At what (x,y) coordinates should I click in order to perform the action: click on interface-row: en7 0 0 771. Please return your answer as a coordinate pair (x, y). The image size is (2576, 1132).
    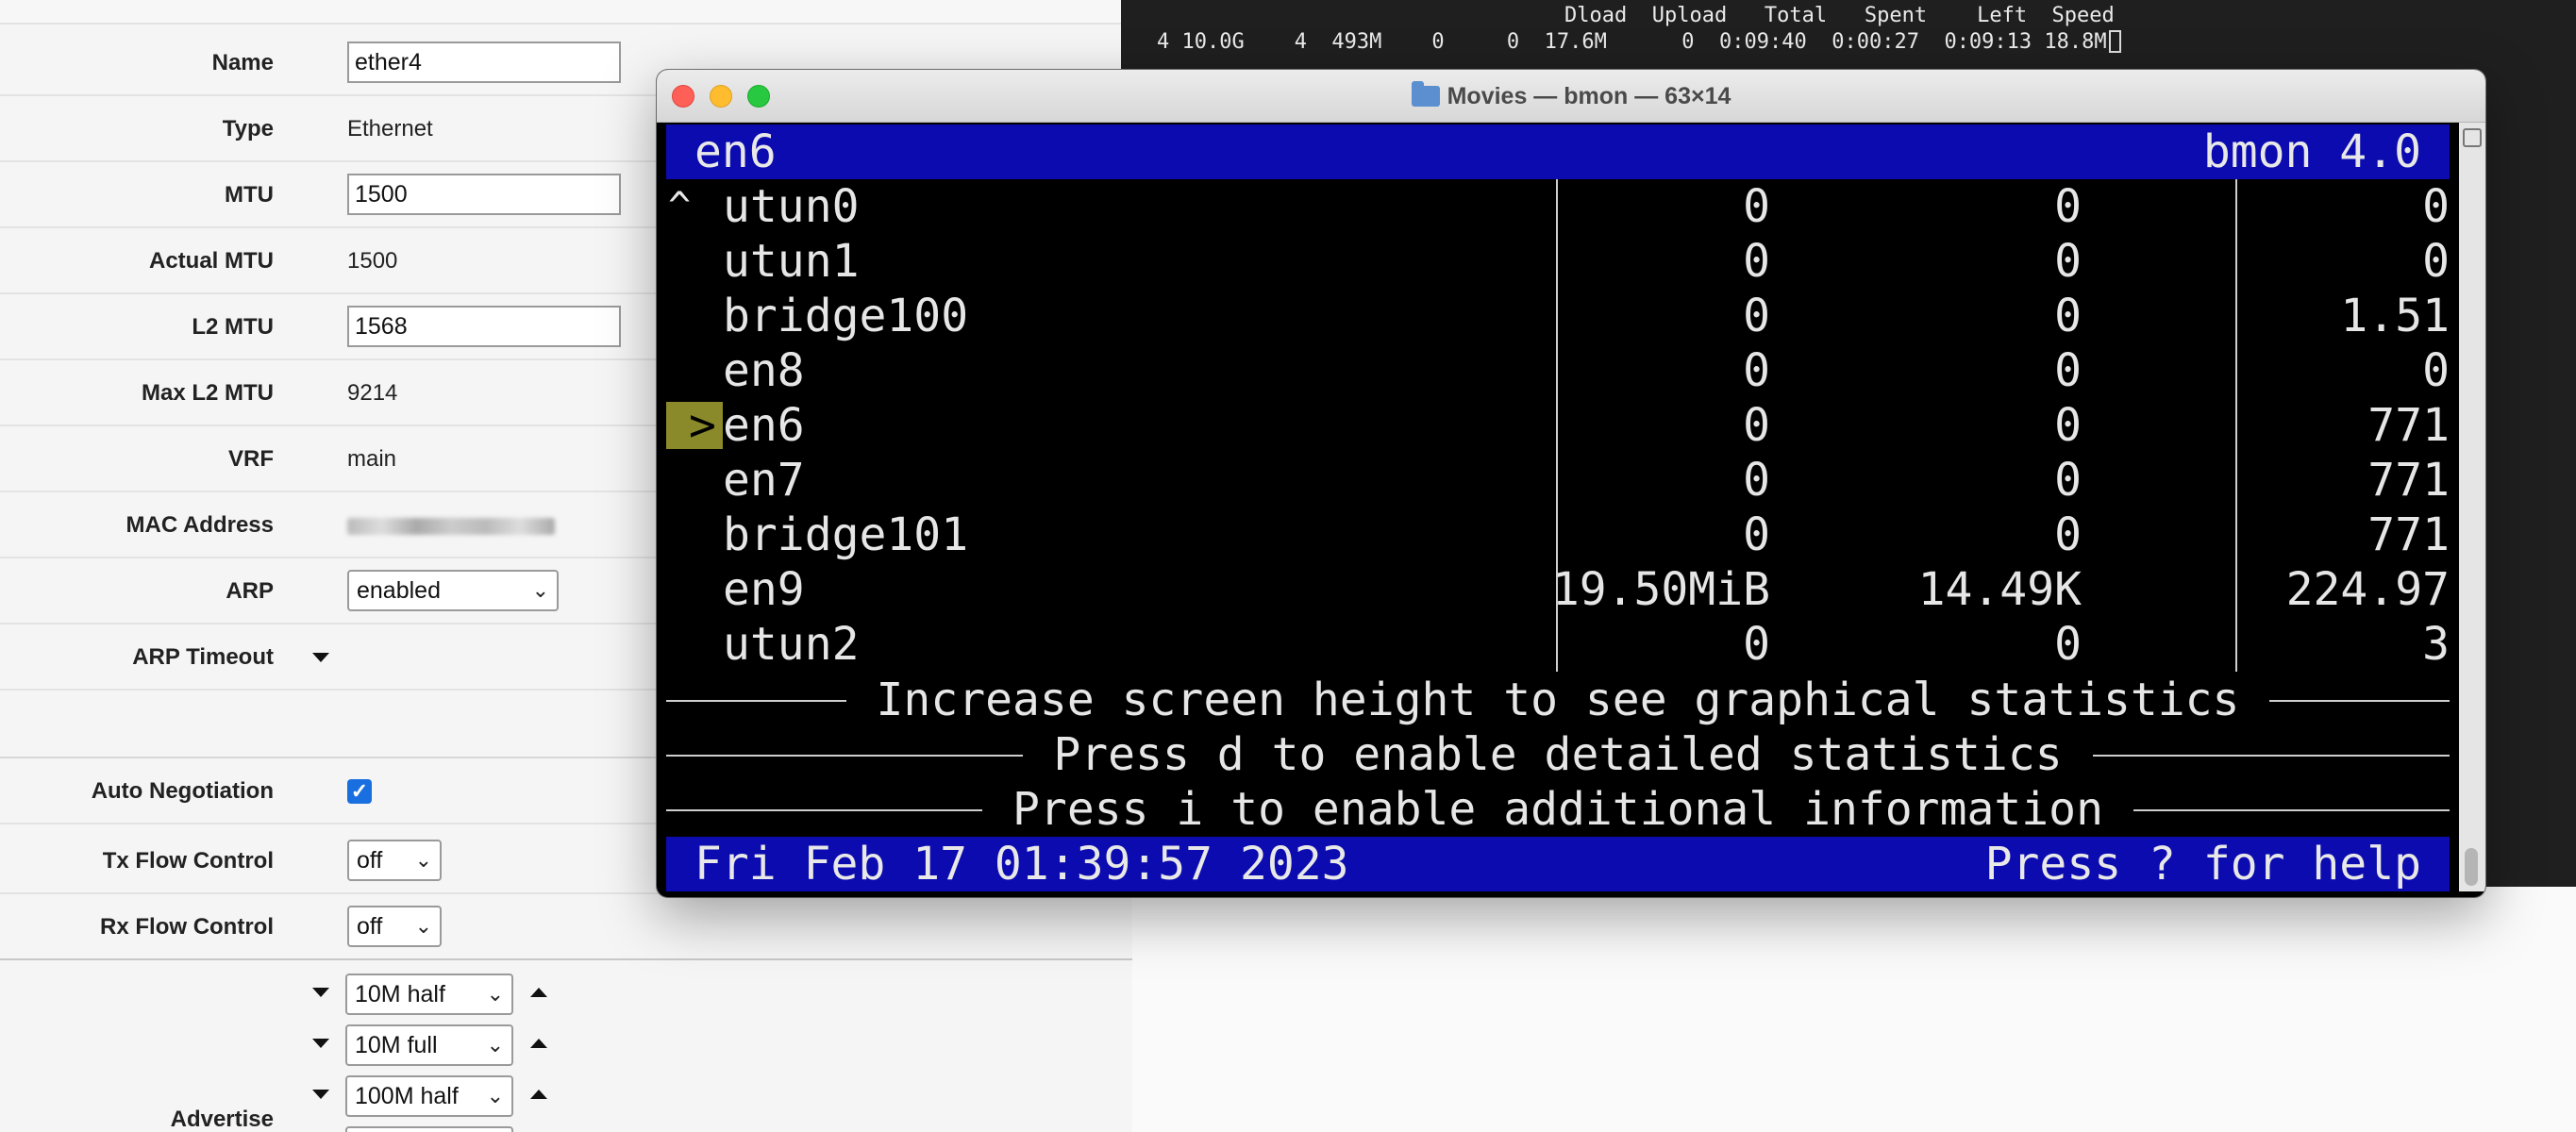
    Looking at the image, I should click on (1558, 480).